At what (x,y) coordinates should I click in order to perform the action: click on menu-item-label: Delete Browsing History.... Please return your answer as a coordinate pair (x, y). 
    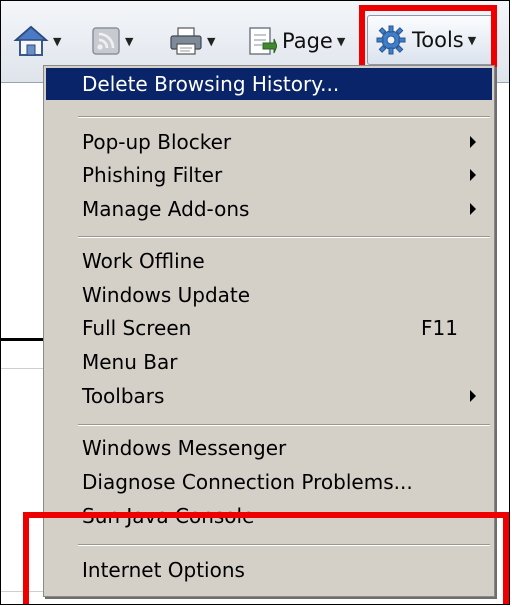
    Looking at the image, I should click on (211, 84).